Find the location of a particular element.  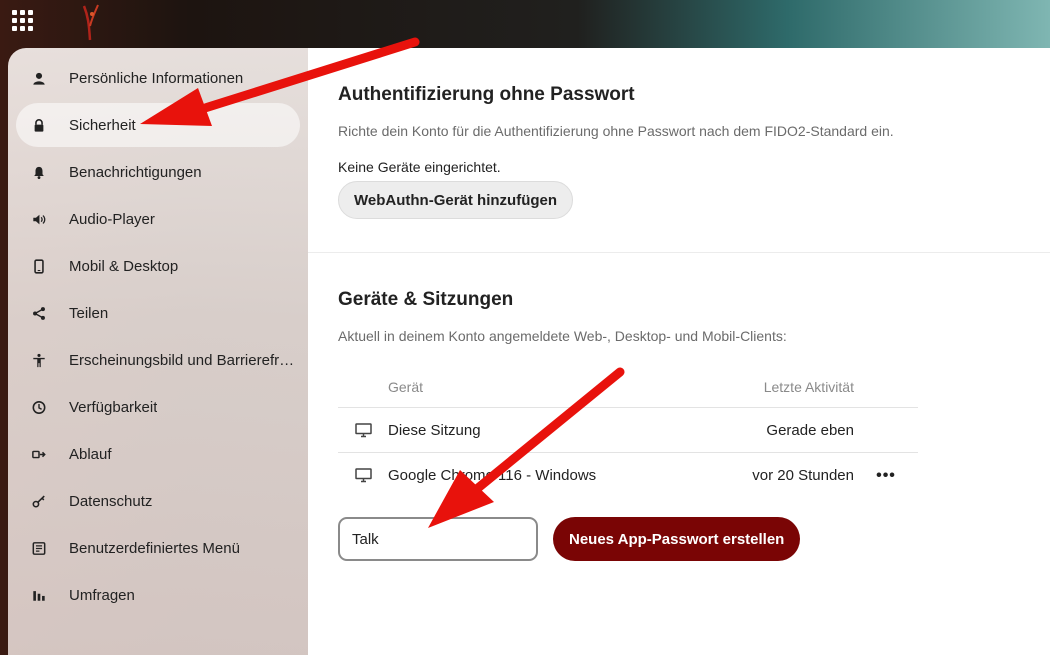

sidebar-item-privacy: Datenschutz is located at coordinates (158, 501).